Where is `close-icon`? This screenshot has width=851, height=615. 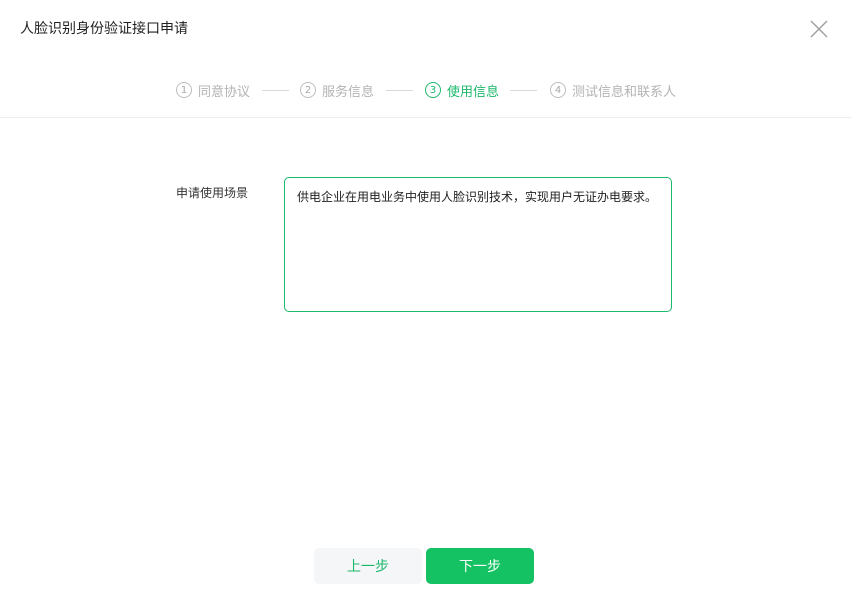 close-icon is located at coordinates (819, 29).